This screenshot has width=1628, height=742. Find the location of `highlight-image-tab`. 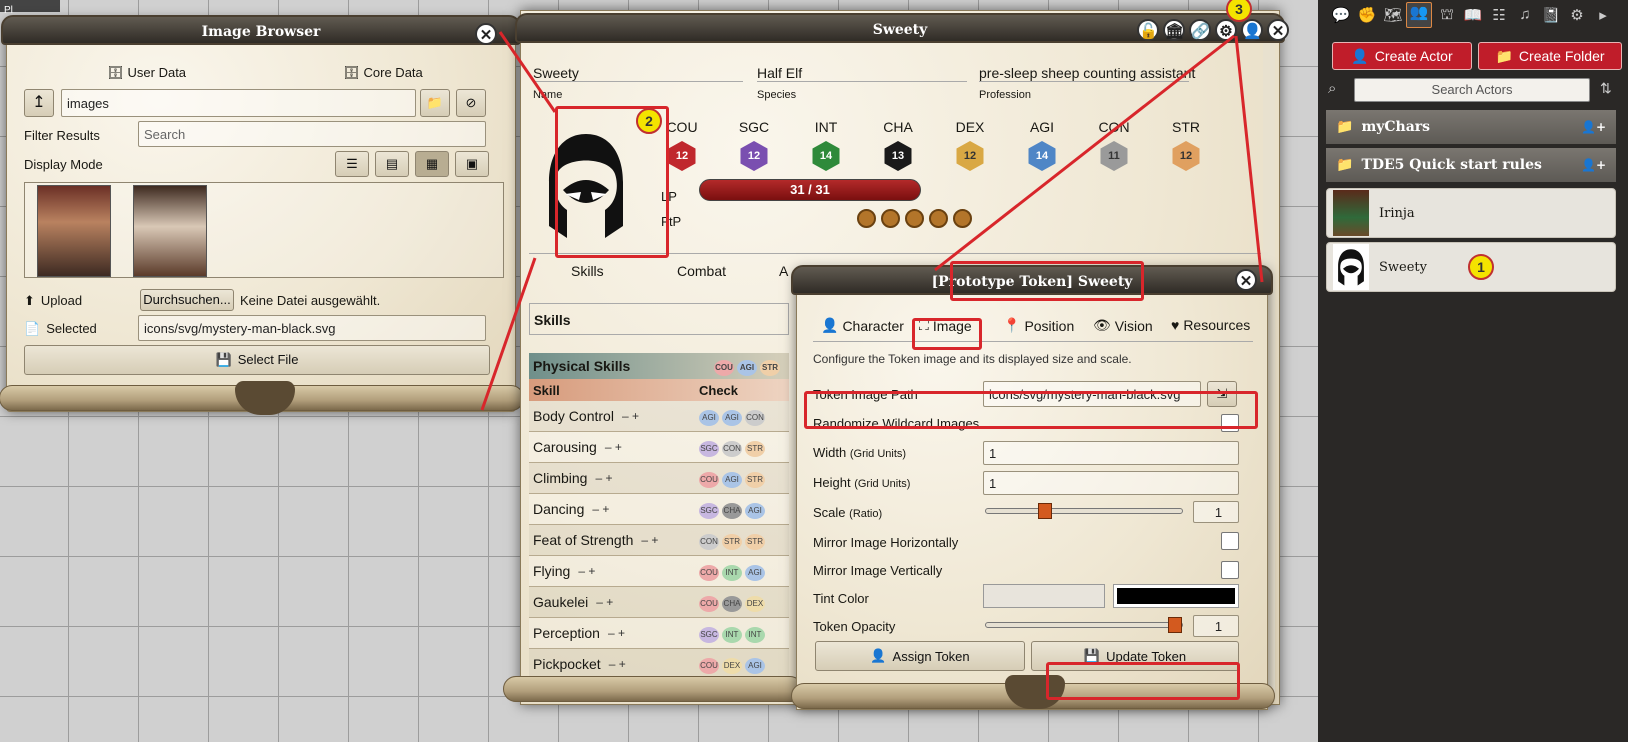

highlight-image-tab is located at coordinates (947, 334).